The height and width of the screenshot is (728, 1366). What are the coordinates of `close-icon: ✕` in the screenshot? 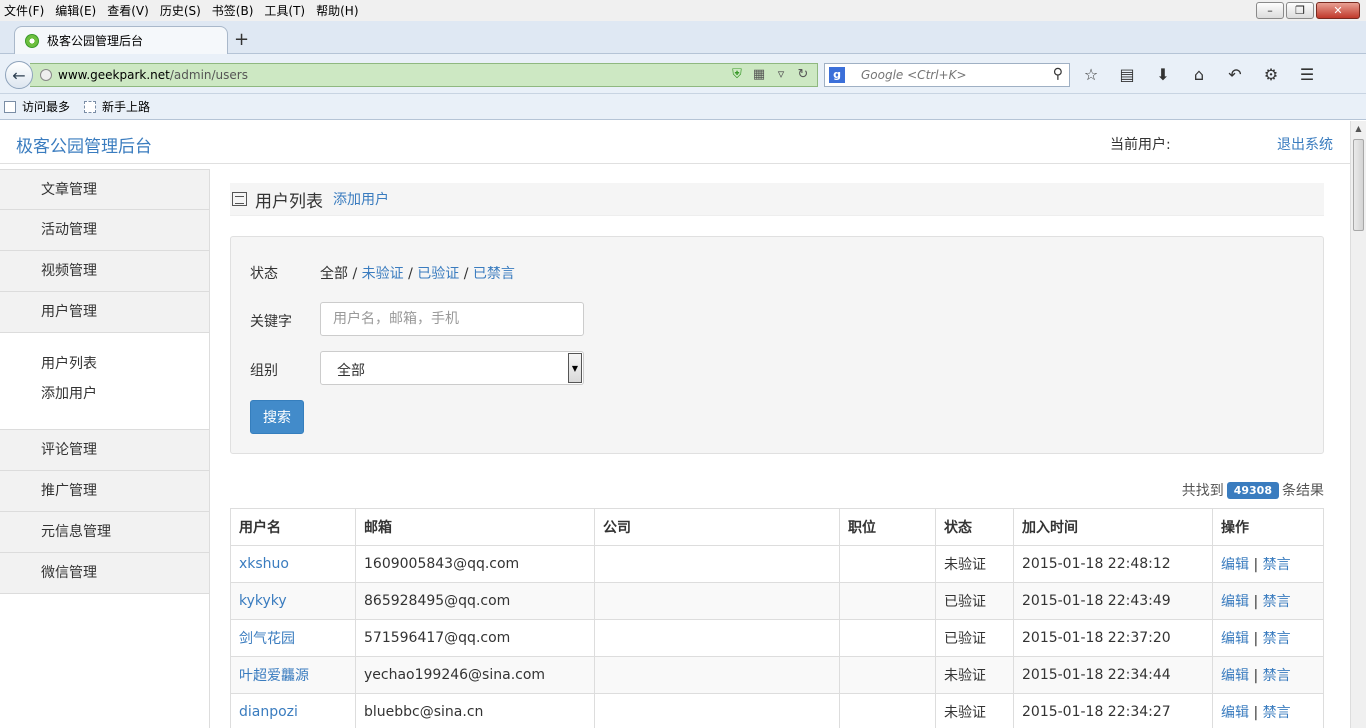 It's located at (1338, 10).